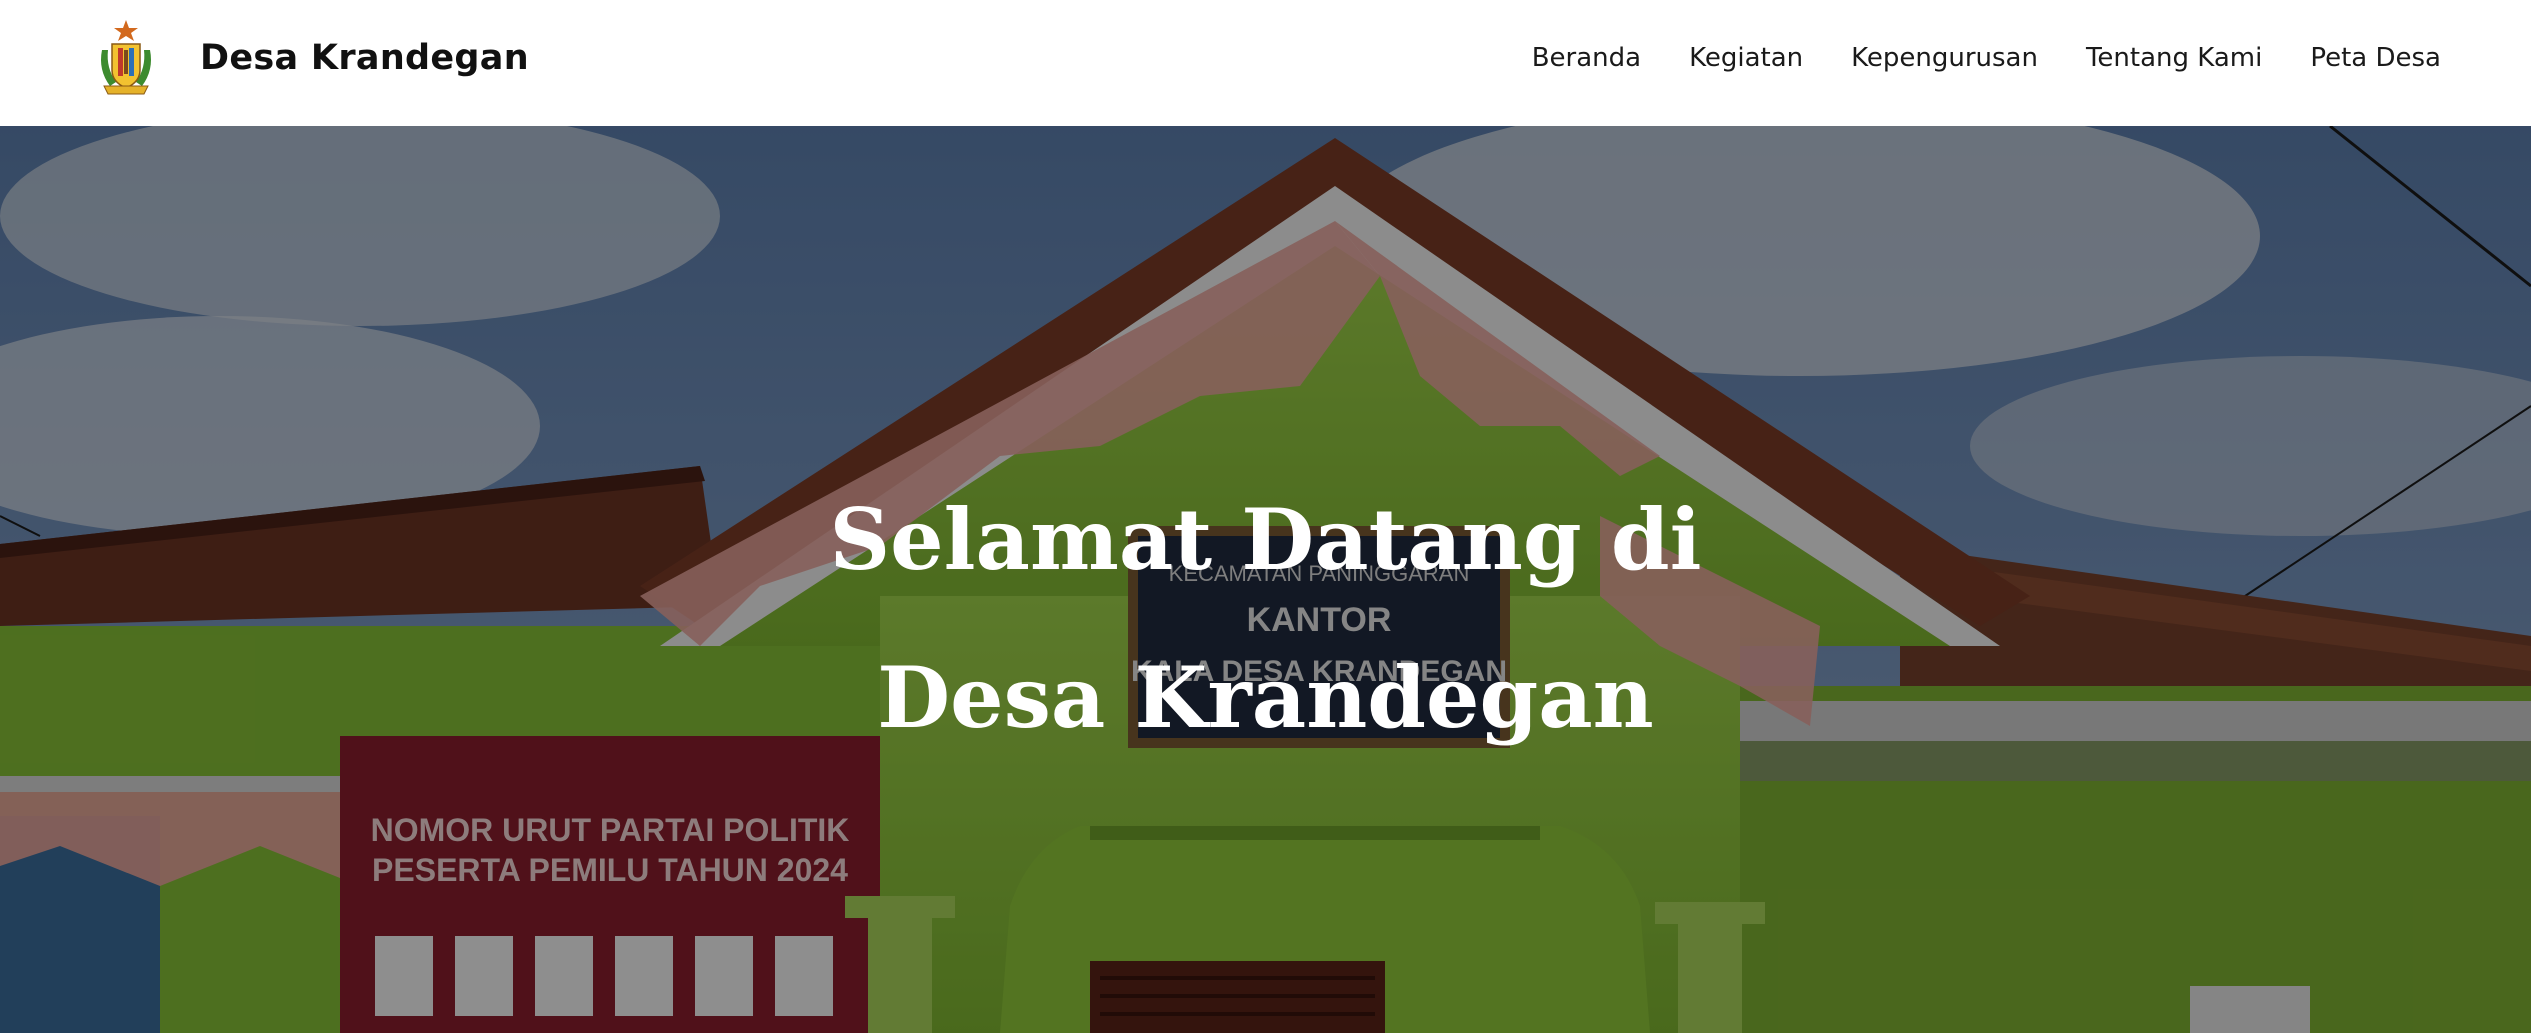  I want to click on nav-item-tentang-kami: Tentang Kami, so click(2174, 58).